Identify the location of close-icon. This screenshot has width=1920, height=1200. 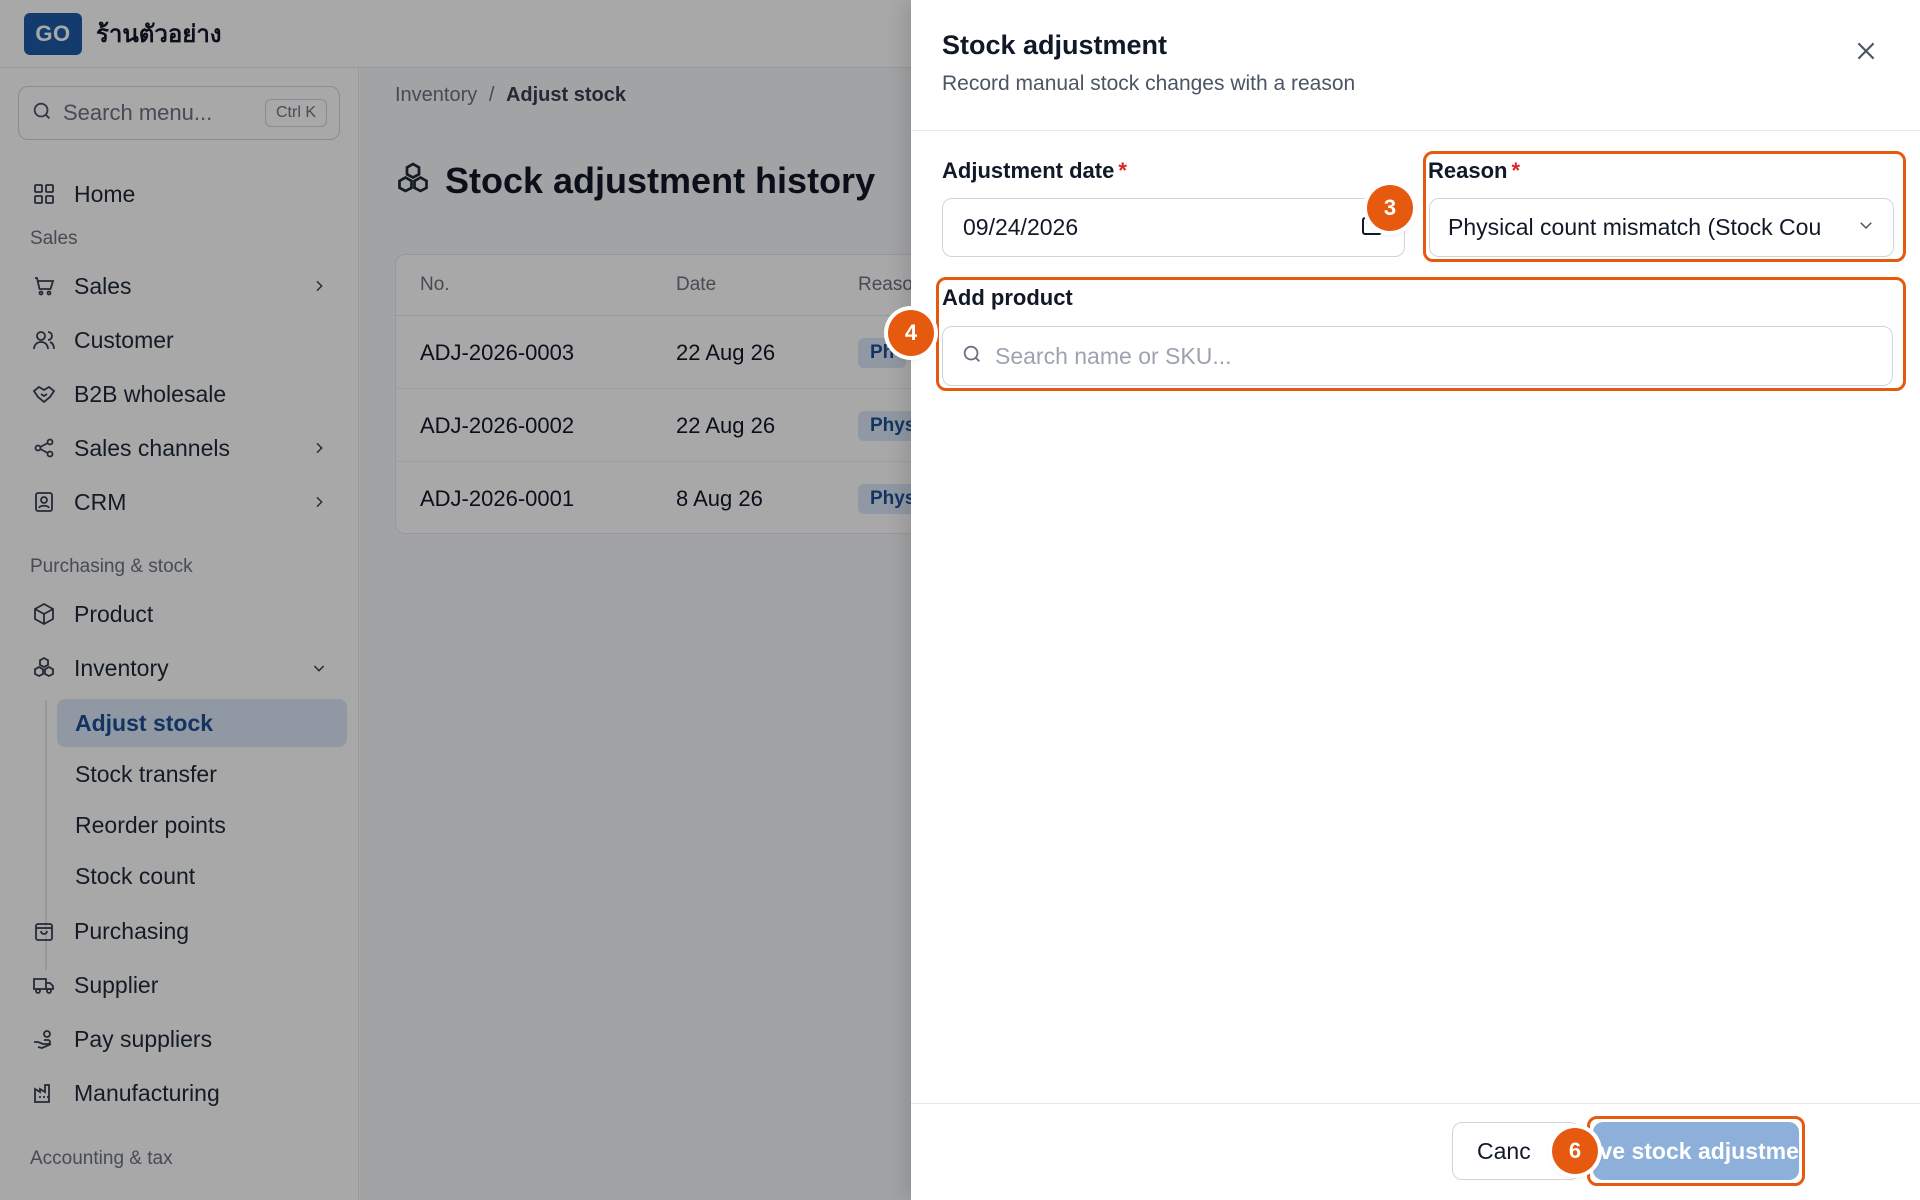
(1866, 51).